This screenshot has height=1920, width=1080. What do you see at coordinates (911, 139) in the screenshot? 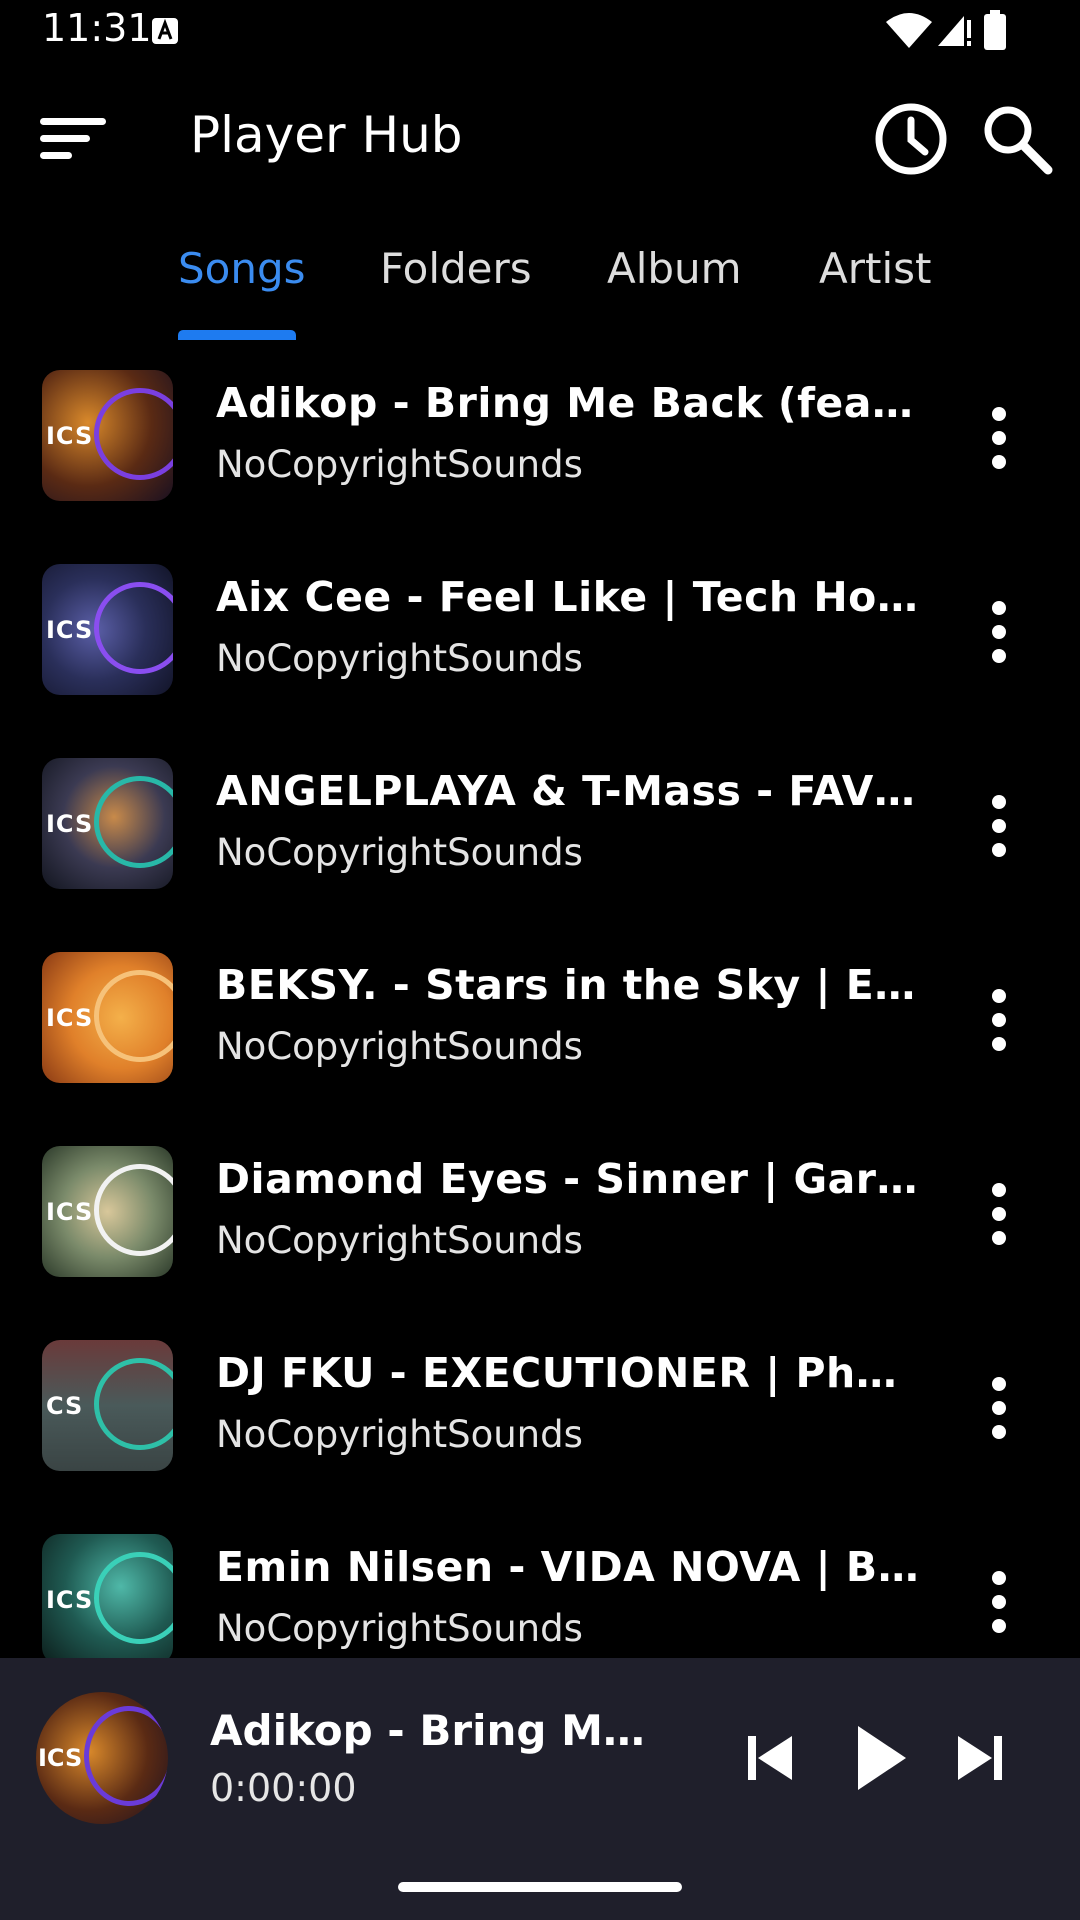
I see `history-clock-icon` at bounding box center [911, 139].